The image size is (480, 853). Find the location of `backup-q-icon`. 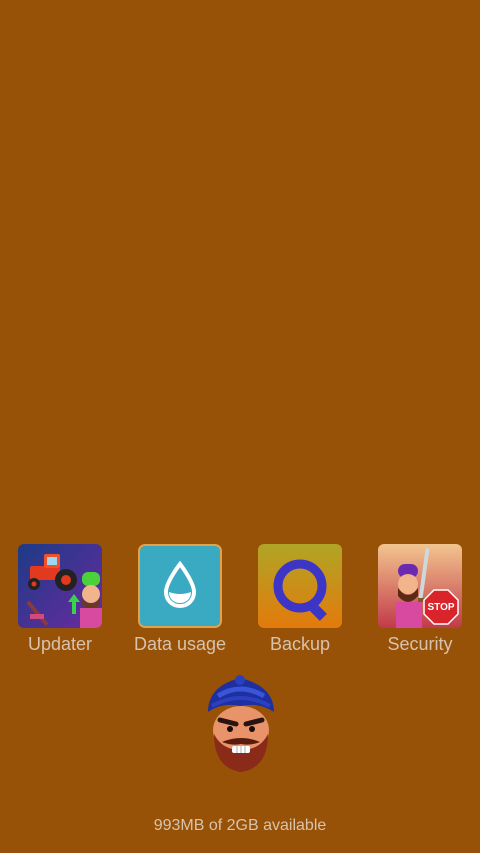

backup-q-icon is located at coordinates (300, 586).